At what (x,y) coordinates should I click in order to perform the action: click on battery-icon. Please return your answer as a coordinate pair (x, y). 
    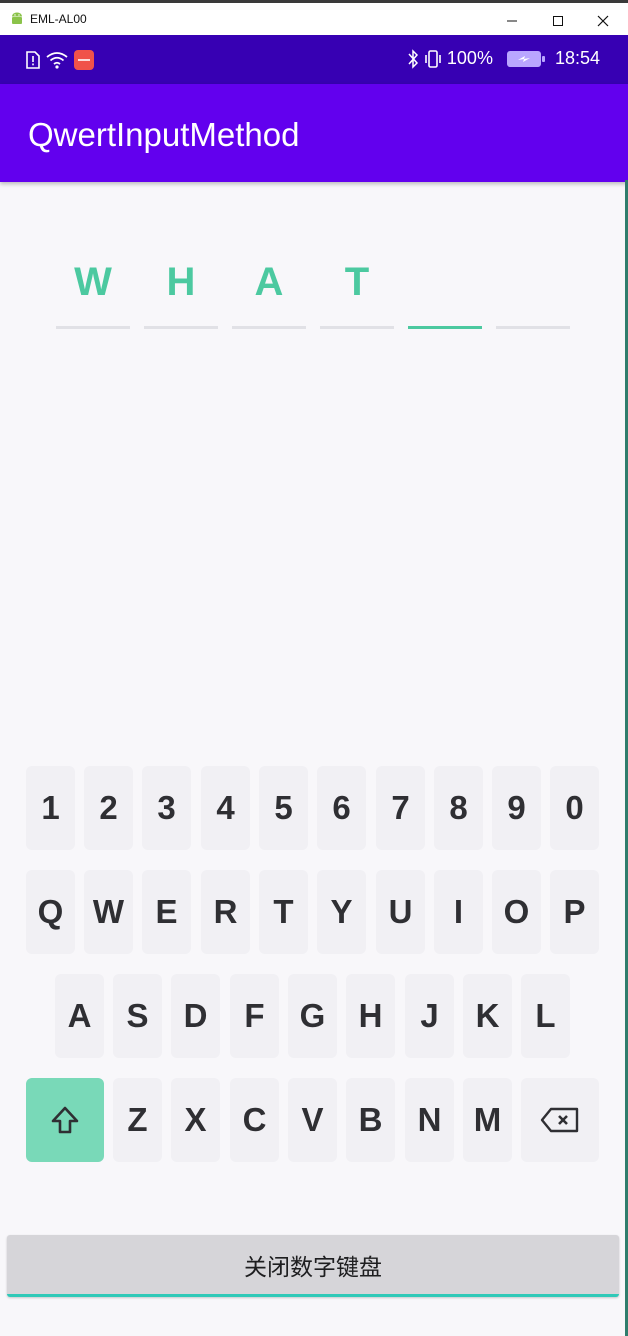
    Looking at the image, I should click on (525, 58).